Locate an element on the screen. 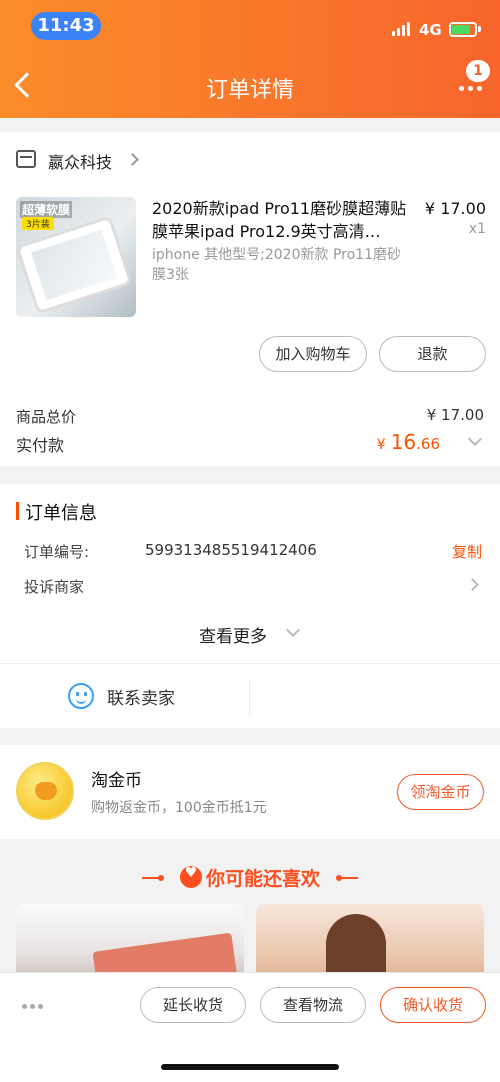 This screenshot has height=1082, width=500. refund-button: 退款 is located at coordinates (432, 354).